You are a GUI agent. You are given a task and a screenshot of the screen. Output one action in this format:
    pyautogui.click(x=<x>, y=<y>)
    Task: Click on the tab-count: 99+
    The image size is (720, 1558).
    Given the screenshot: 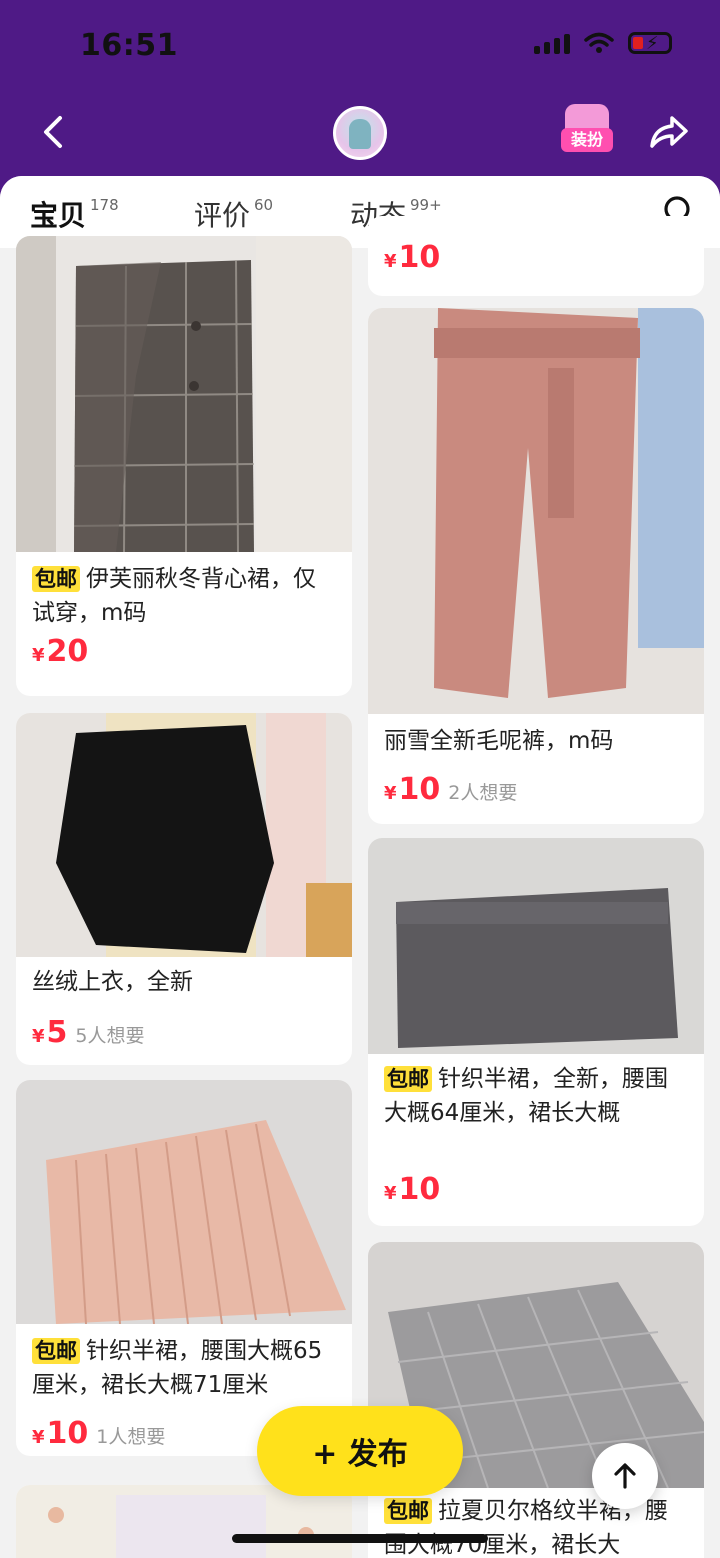 What is the action you would take?
    pyautogui.click(x=426, y=205)
    